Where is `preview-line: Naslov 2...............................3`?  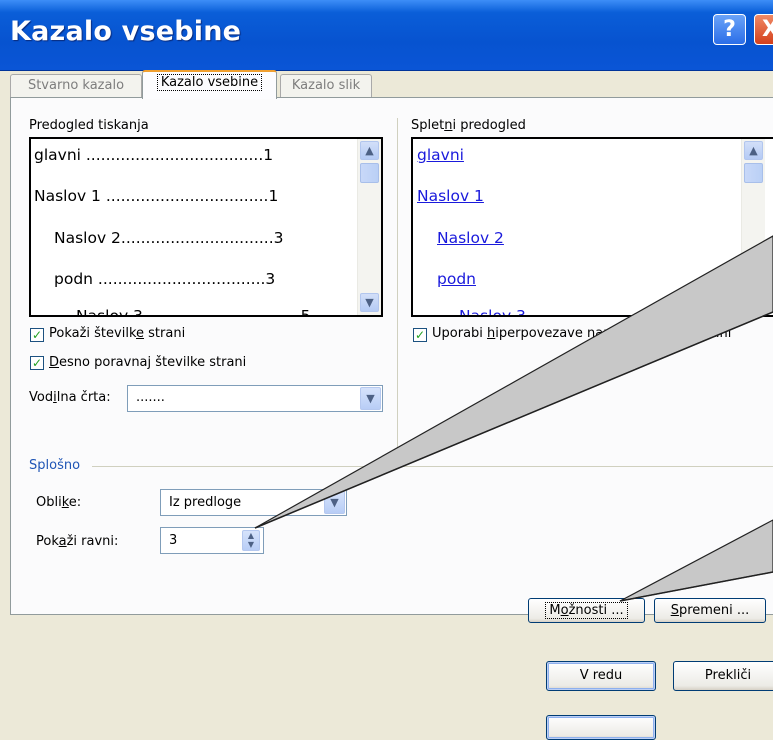 preview-line: Naslov 2...............................3 is located at coordinates (169, 238).